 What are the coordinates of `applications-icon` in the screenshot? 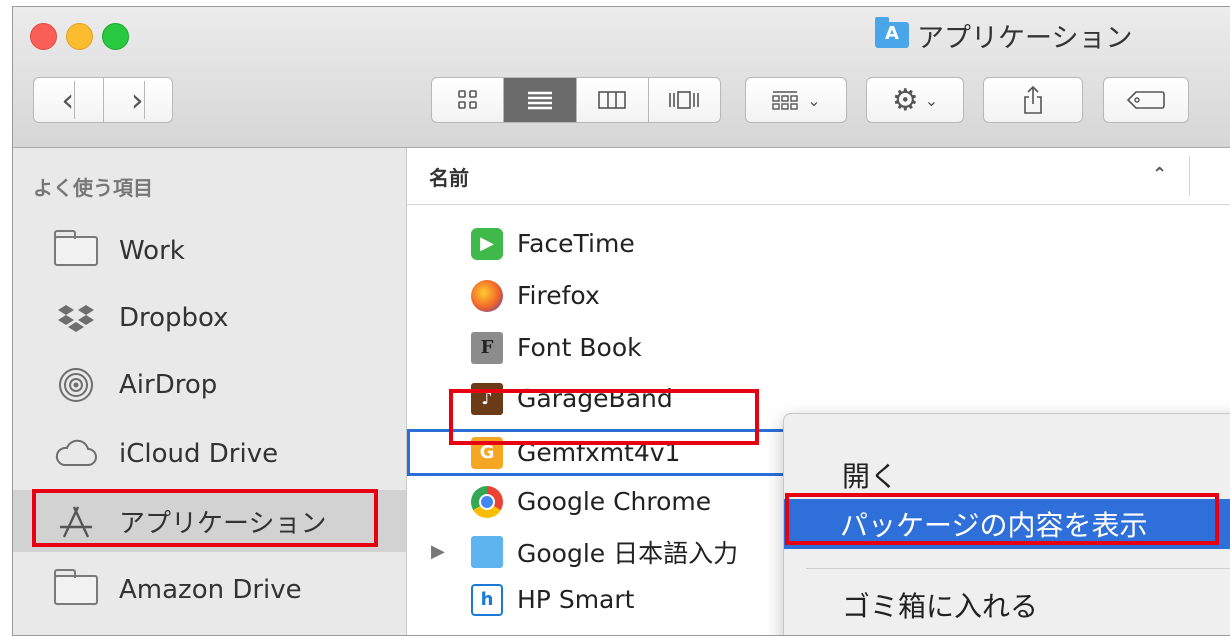 It's located at (76, 521).